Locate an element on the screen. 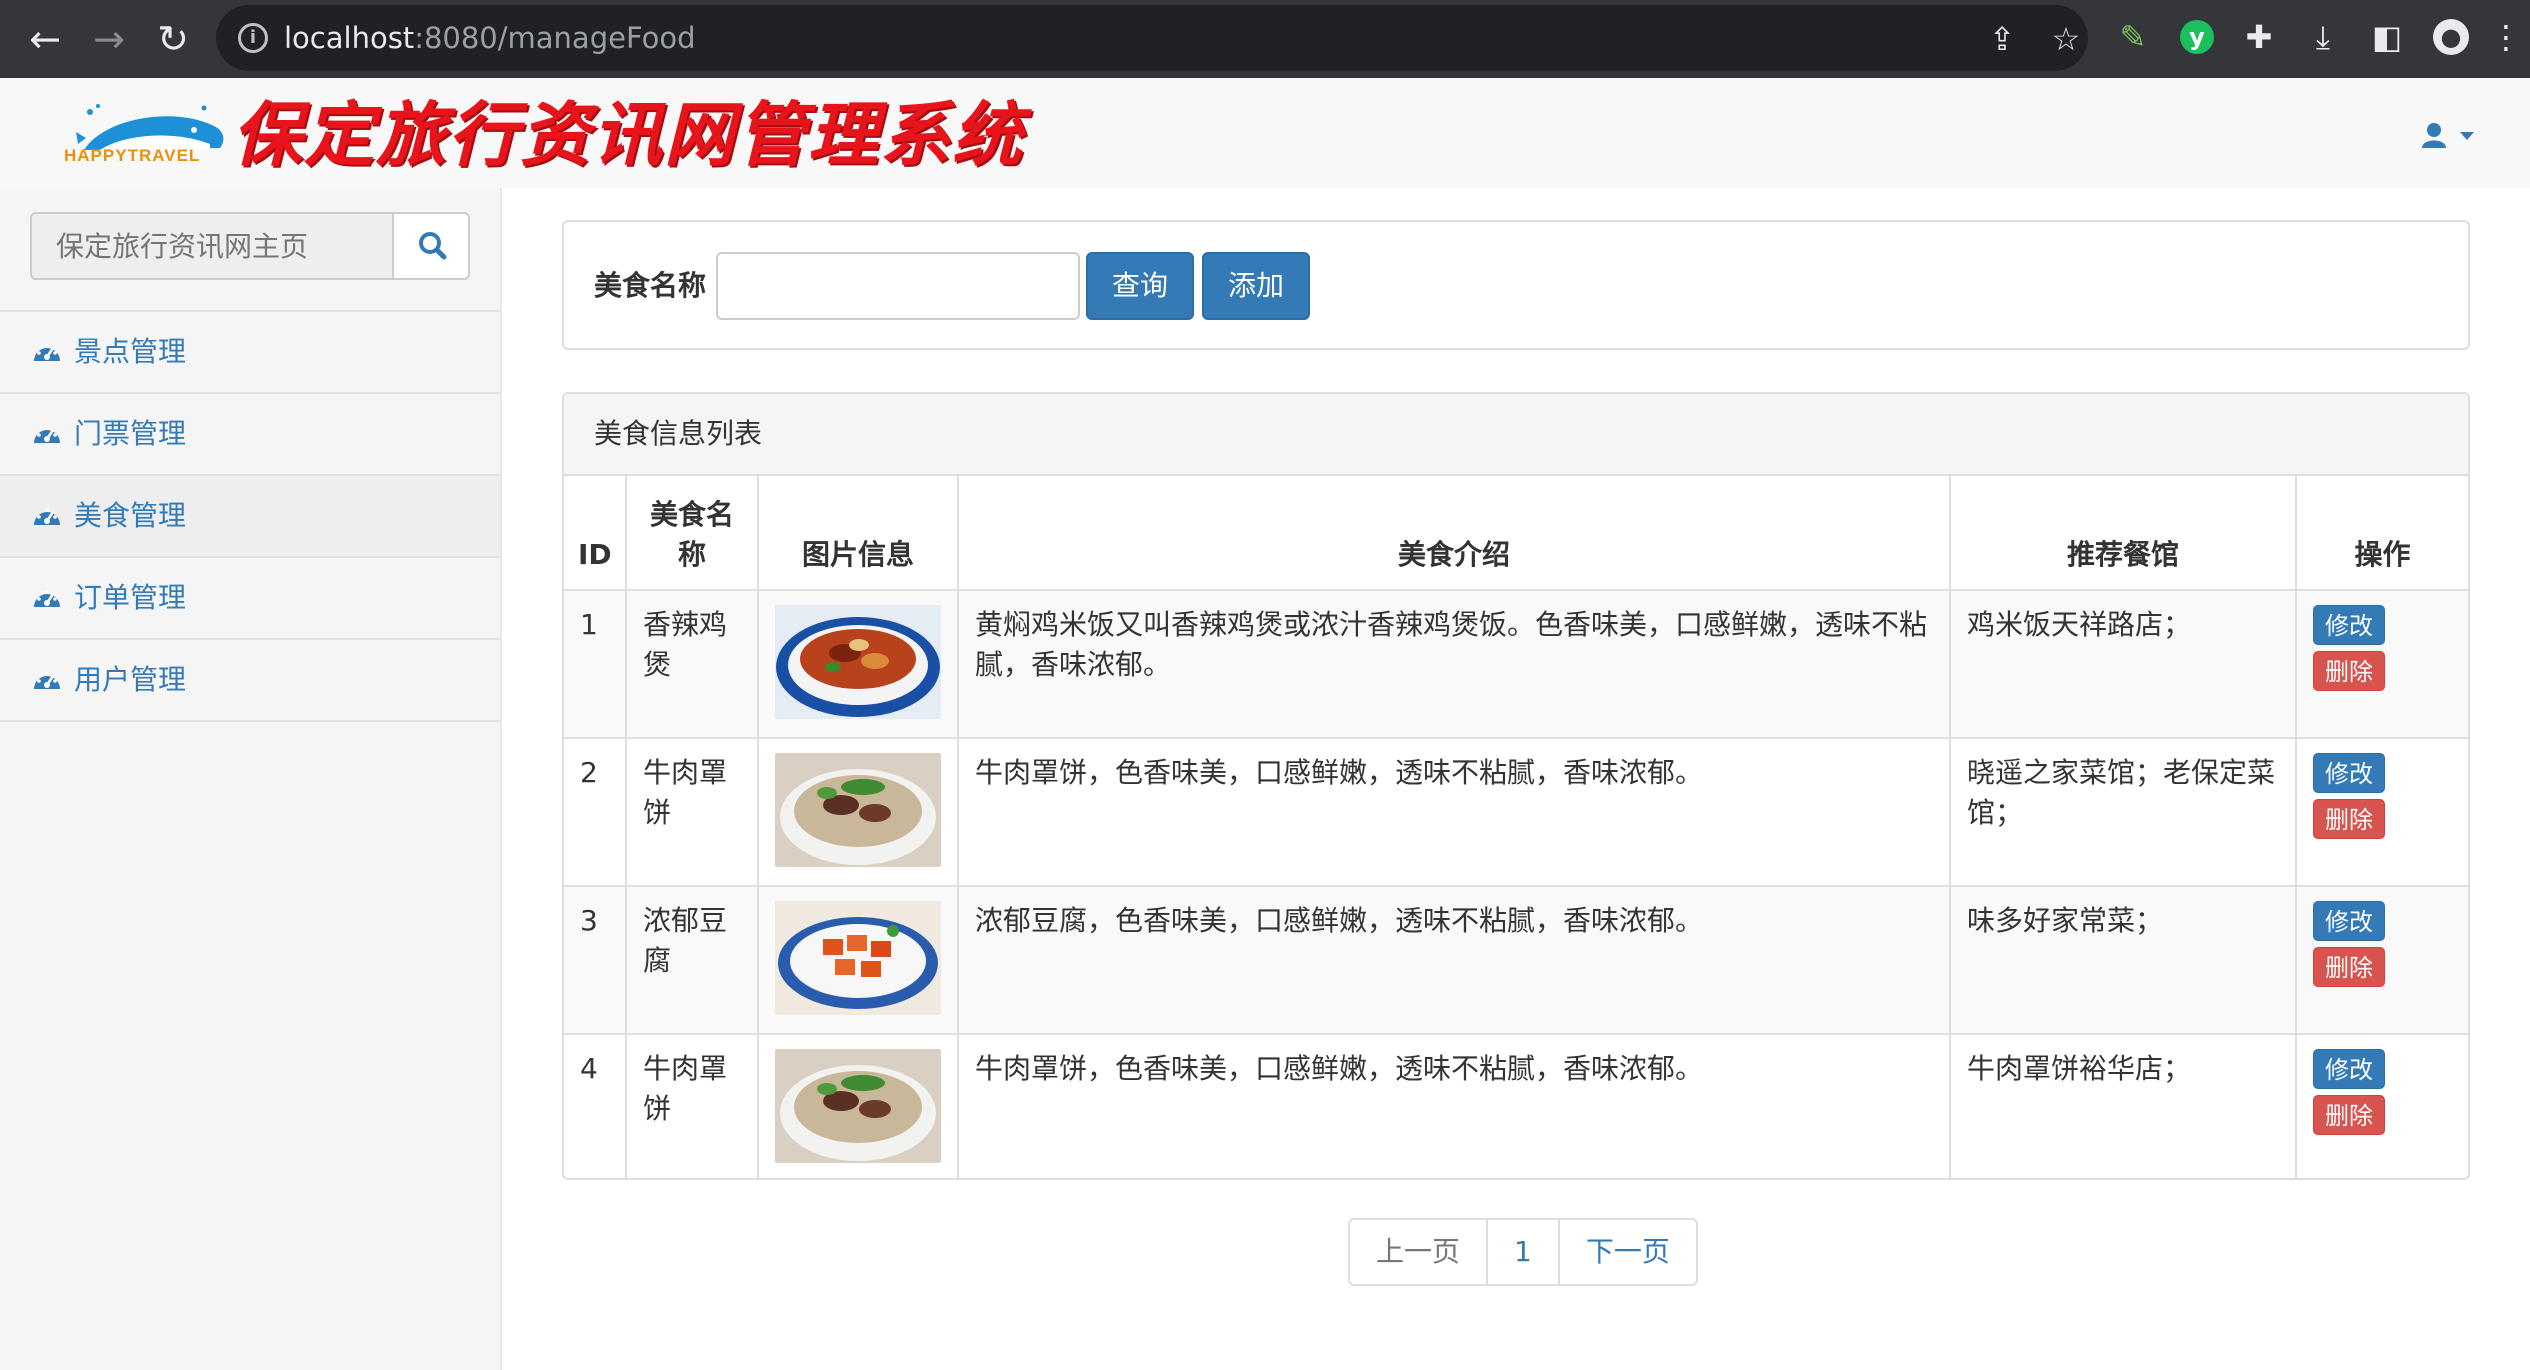 The height and width of the screenshot is (1370, 2530). row-restaurant: 味多好家常菜； is located at coordinates (2123, 960).